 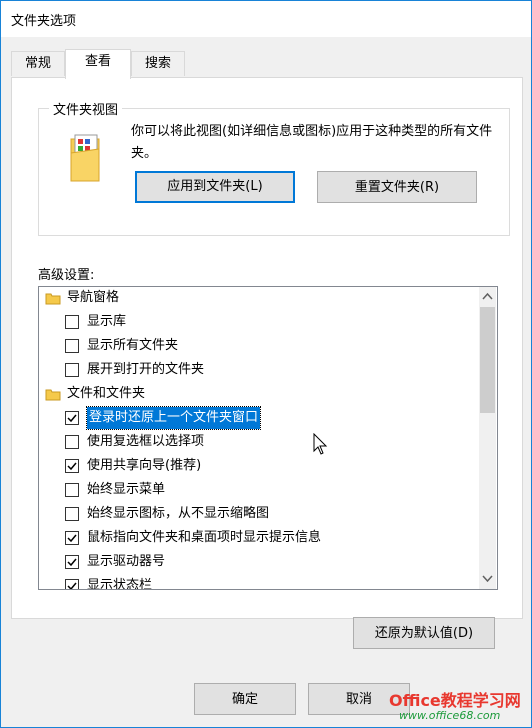 What do you see at coordinates (146, 369) in the screenshot?
I see `option-label: 展开到打开的文件夹` at bounding box center [146, 369].